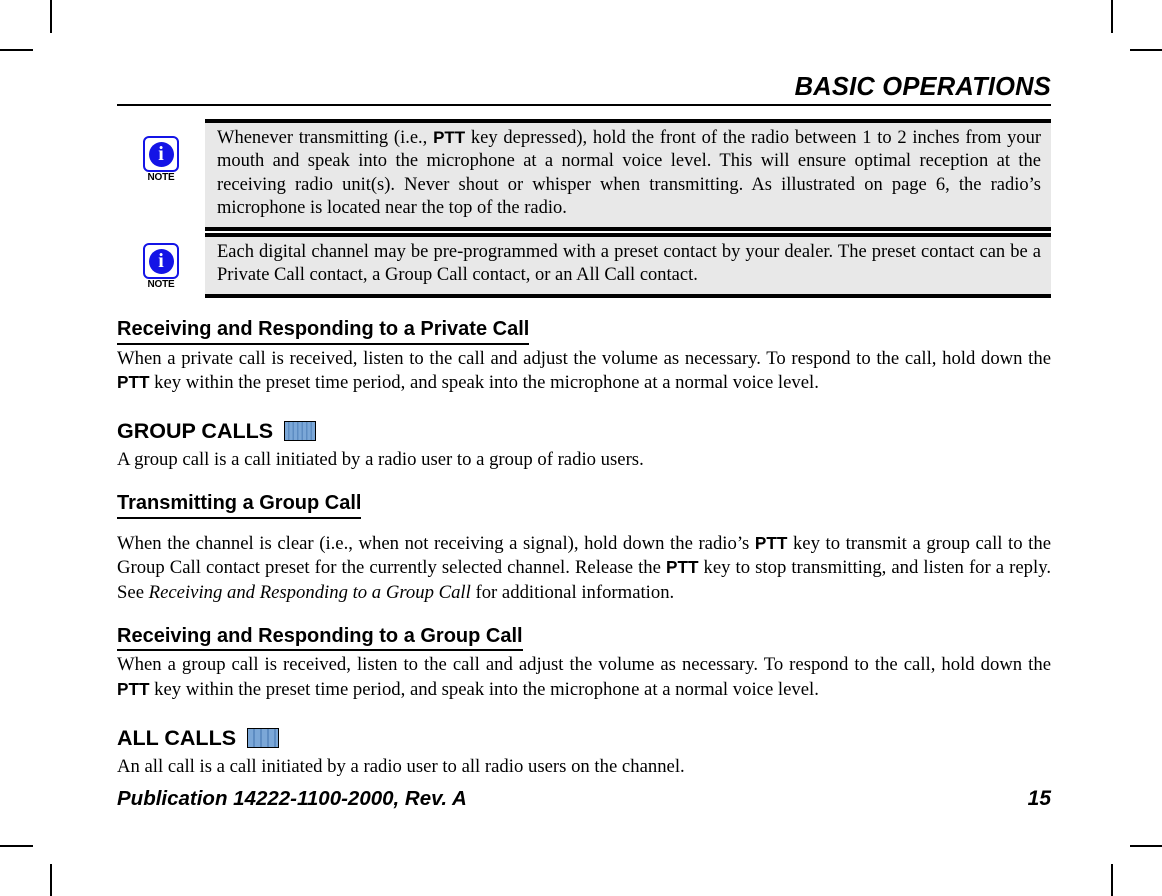 Image resolution: width=1162 pixels, height=896 pixels. Describe the element at coordinates (1112, 880) in the screenshot. I see `crop-mark-bottom-right-vertical` at that location.